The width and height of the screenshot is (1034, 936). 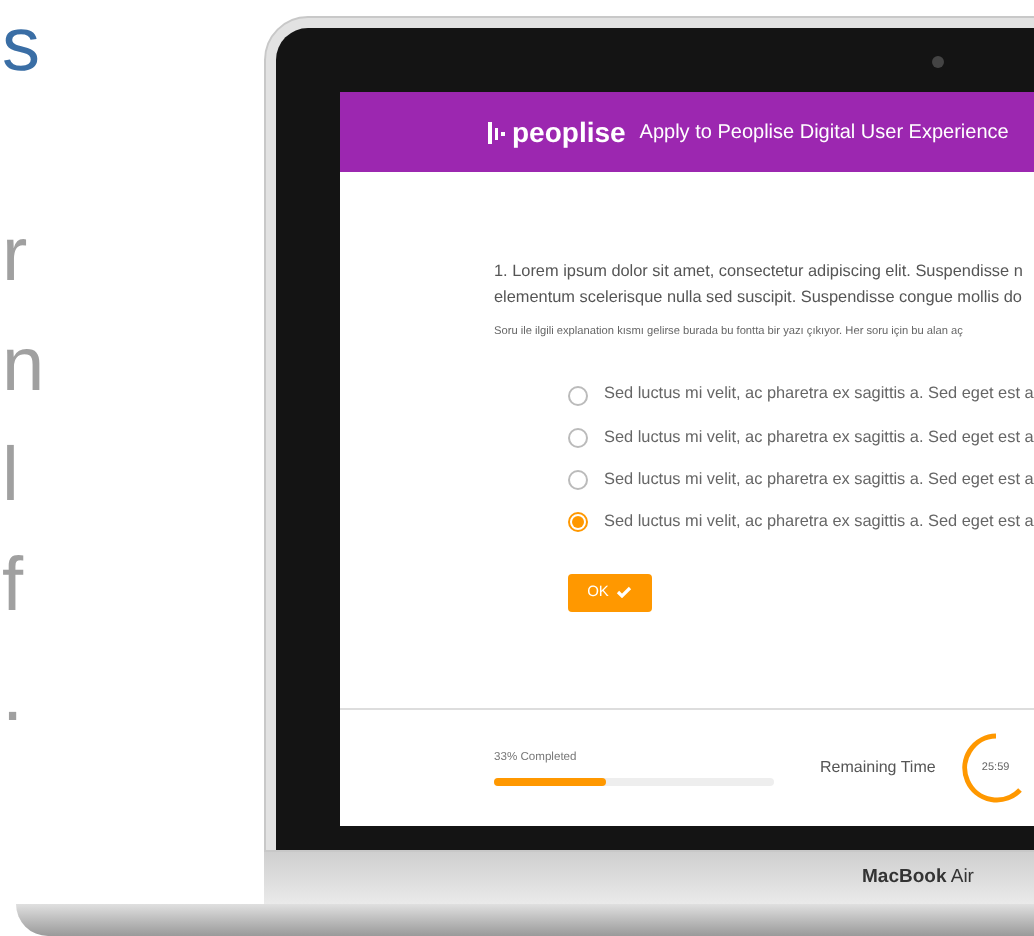 I want to click on side-text: f, so click(x=13, y=587).